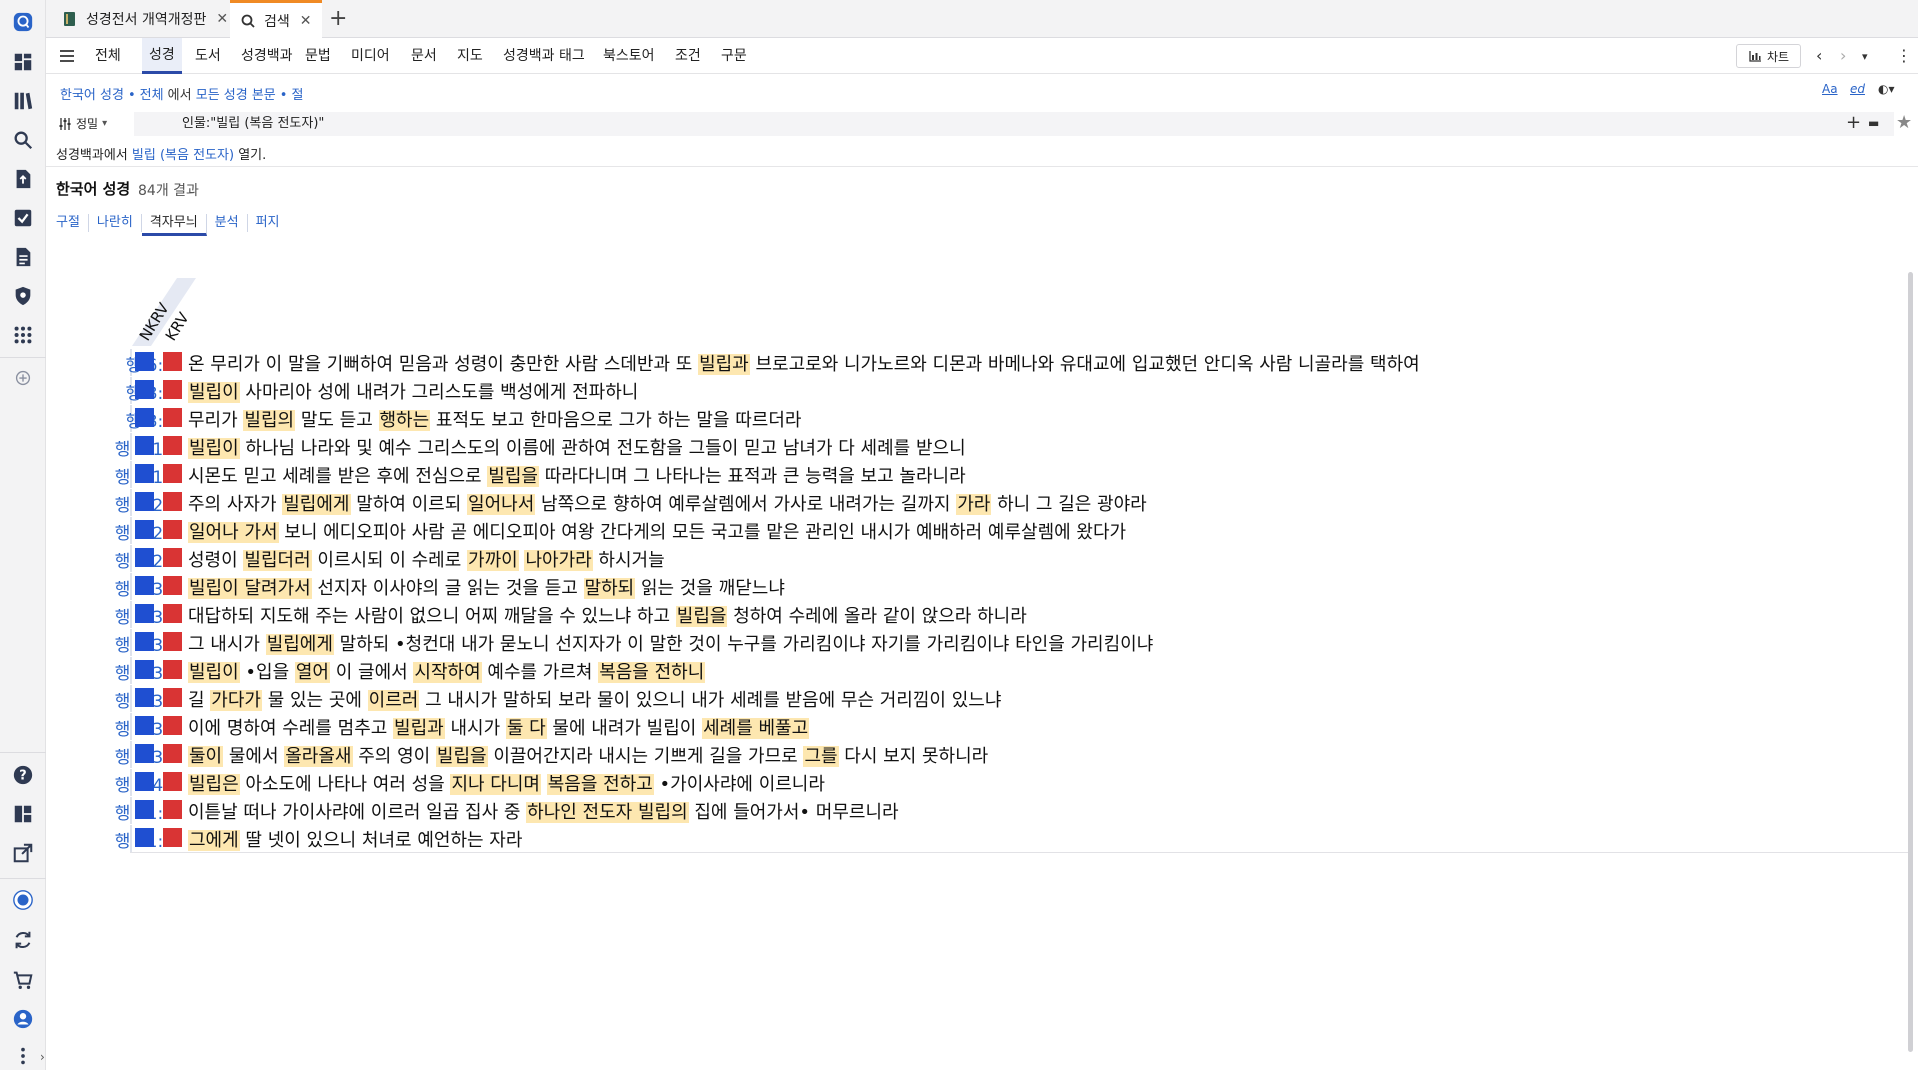  Describe the element at coordinates (1819, 55) in the screenshot. I see `back-arrow-icon: ‹` at that location.